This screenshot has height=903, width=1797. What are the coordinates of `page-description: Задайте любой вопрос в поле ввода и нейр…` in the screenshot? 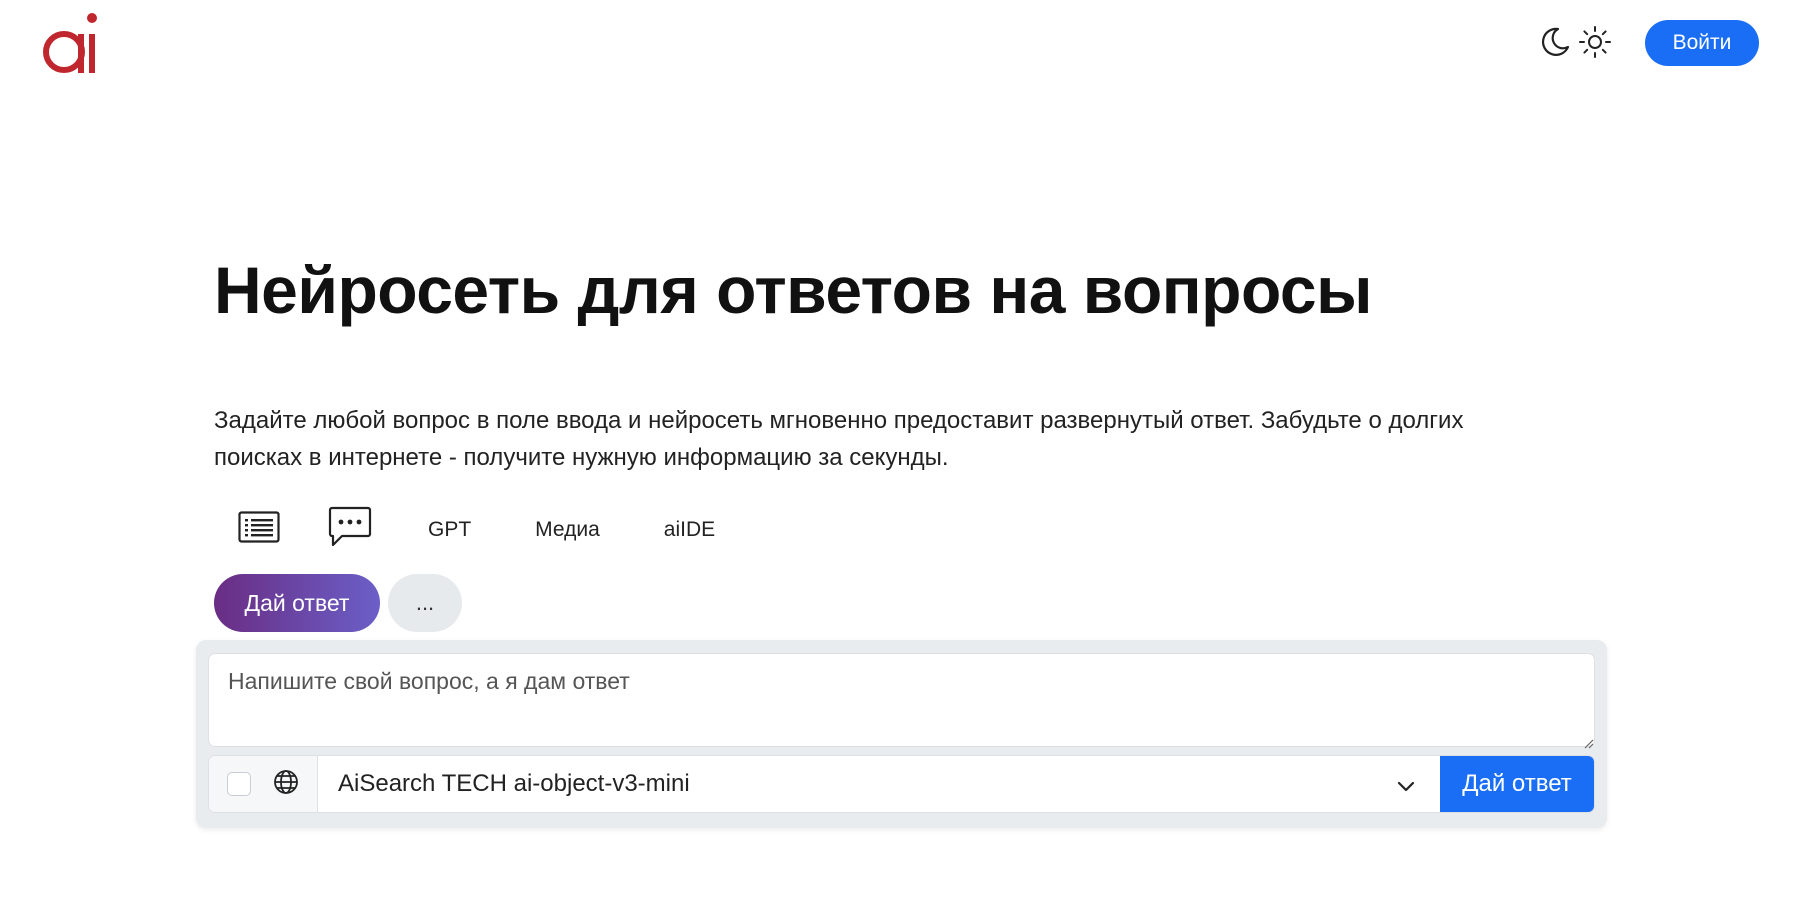 It's located at (839, 439).